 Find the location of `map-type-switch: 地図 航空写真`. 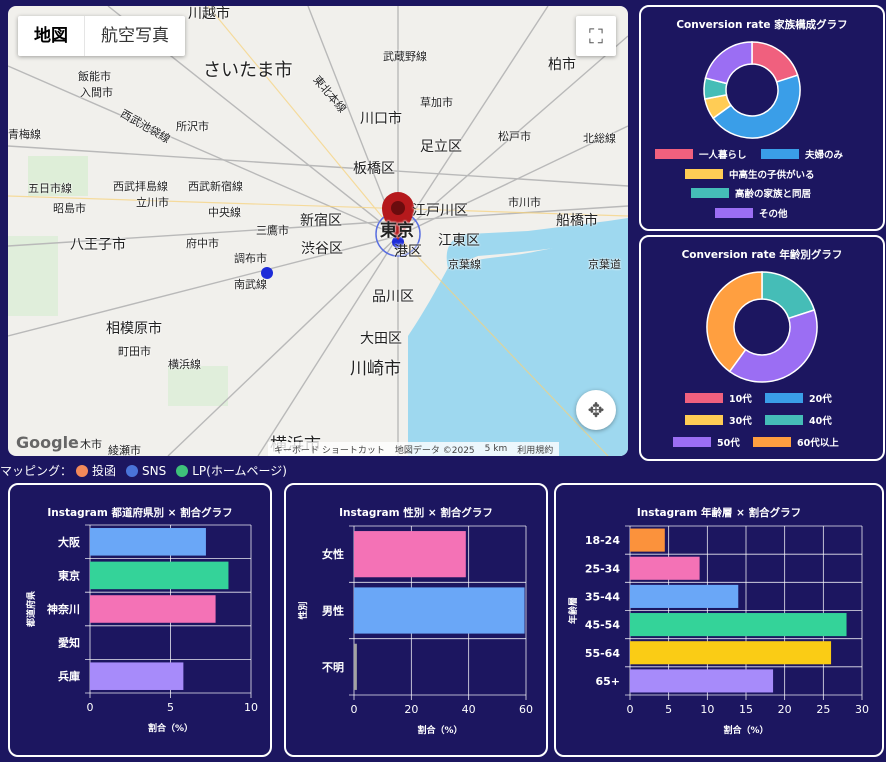

map-type-switch: 地図 航空写真 is located at coordinates (101, 36).